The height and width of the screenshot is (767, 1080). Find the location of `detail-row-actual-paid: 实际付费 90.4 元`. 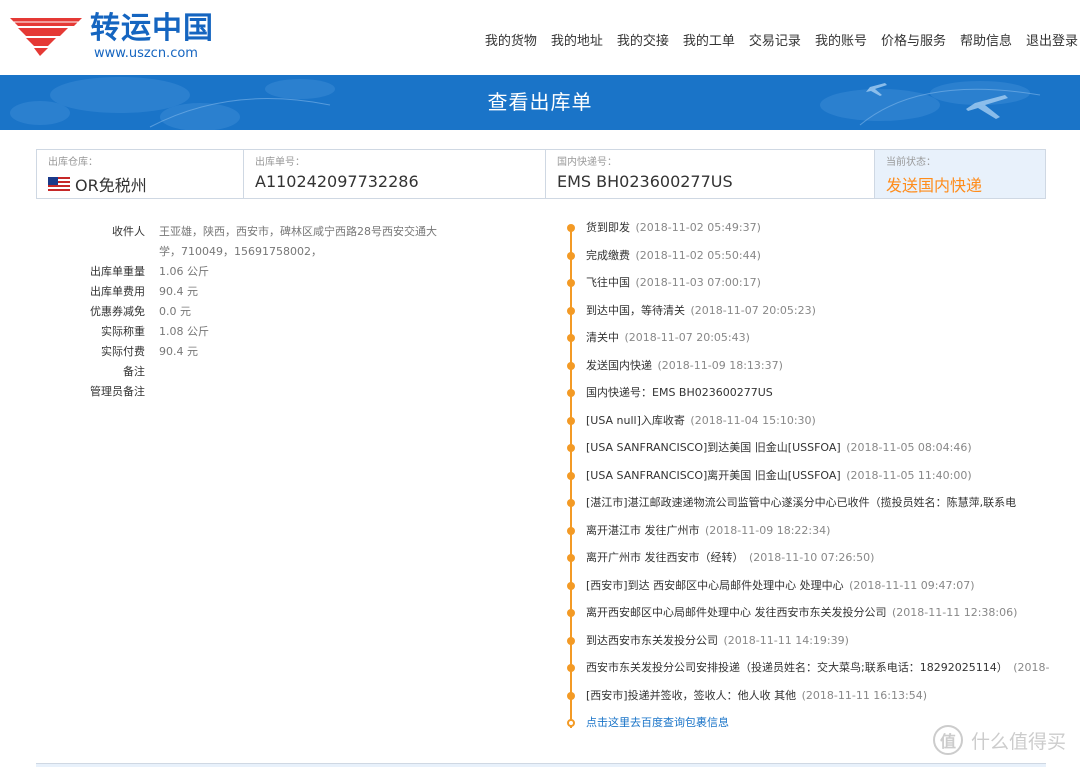

detail-row-actual-paid: 实际付费 90.4 元 is located at coordinates (260, 352).